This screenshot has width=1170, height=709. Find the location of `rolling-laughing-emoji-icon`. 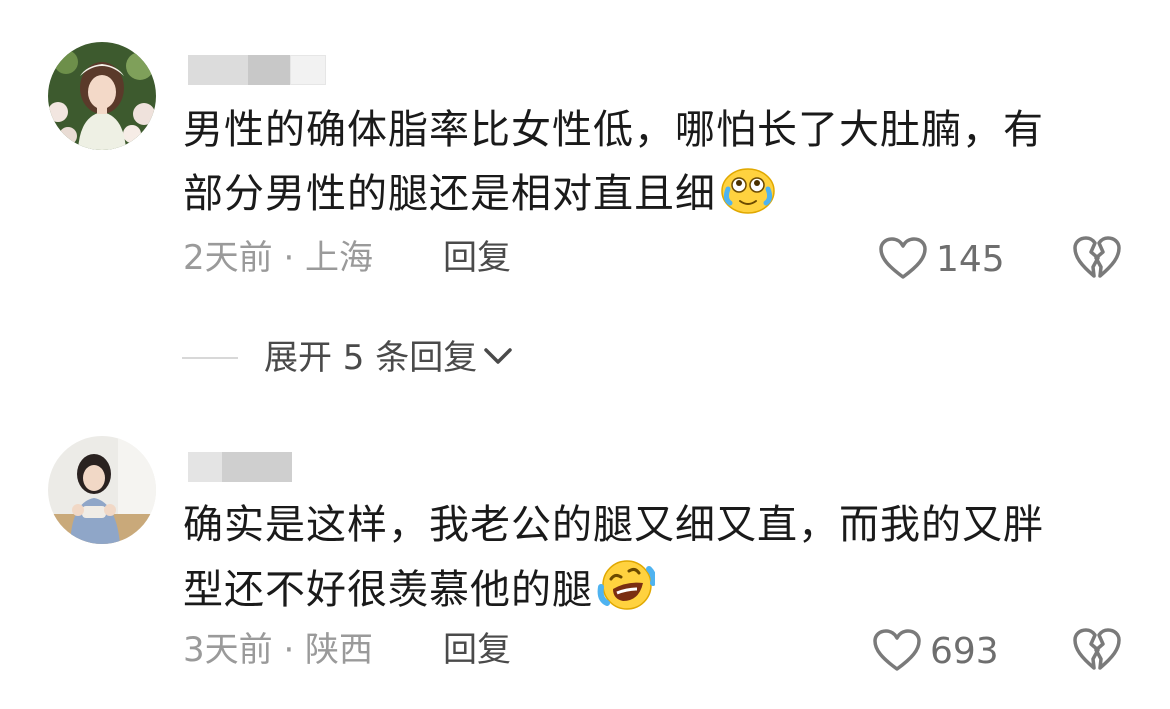

rolling-laughing-emoji-icon is located at coordinates (627, 593).